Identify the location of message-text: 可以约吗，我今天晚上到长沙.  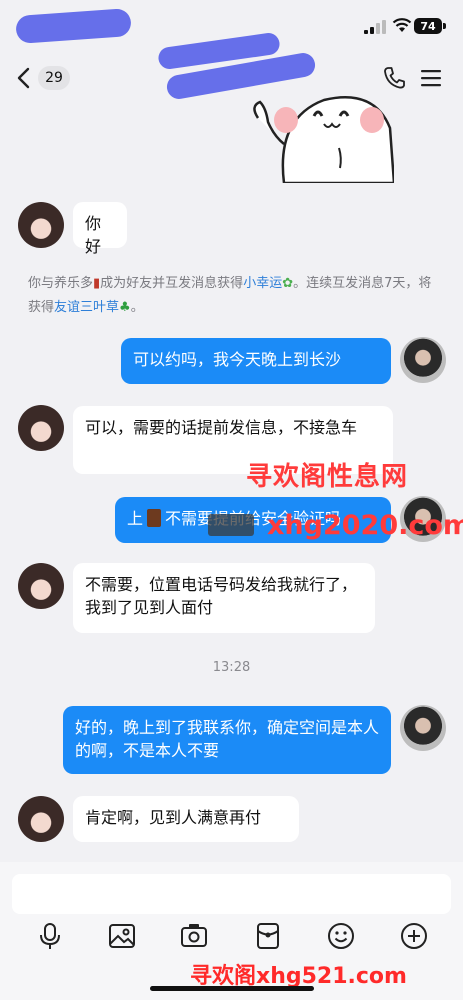
(237, 359).